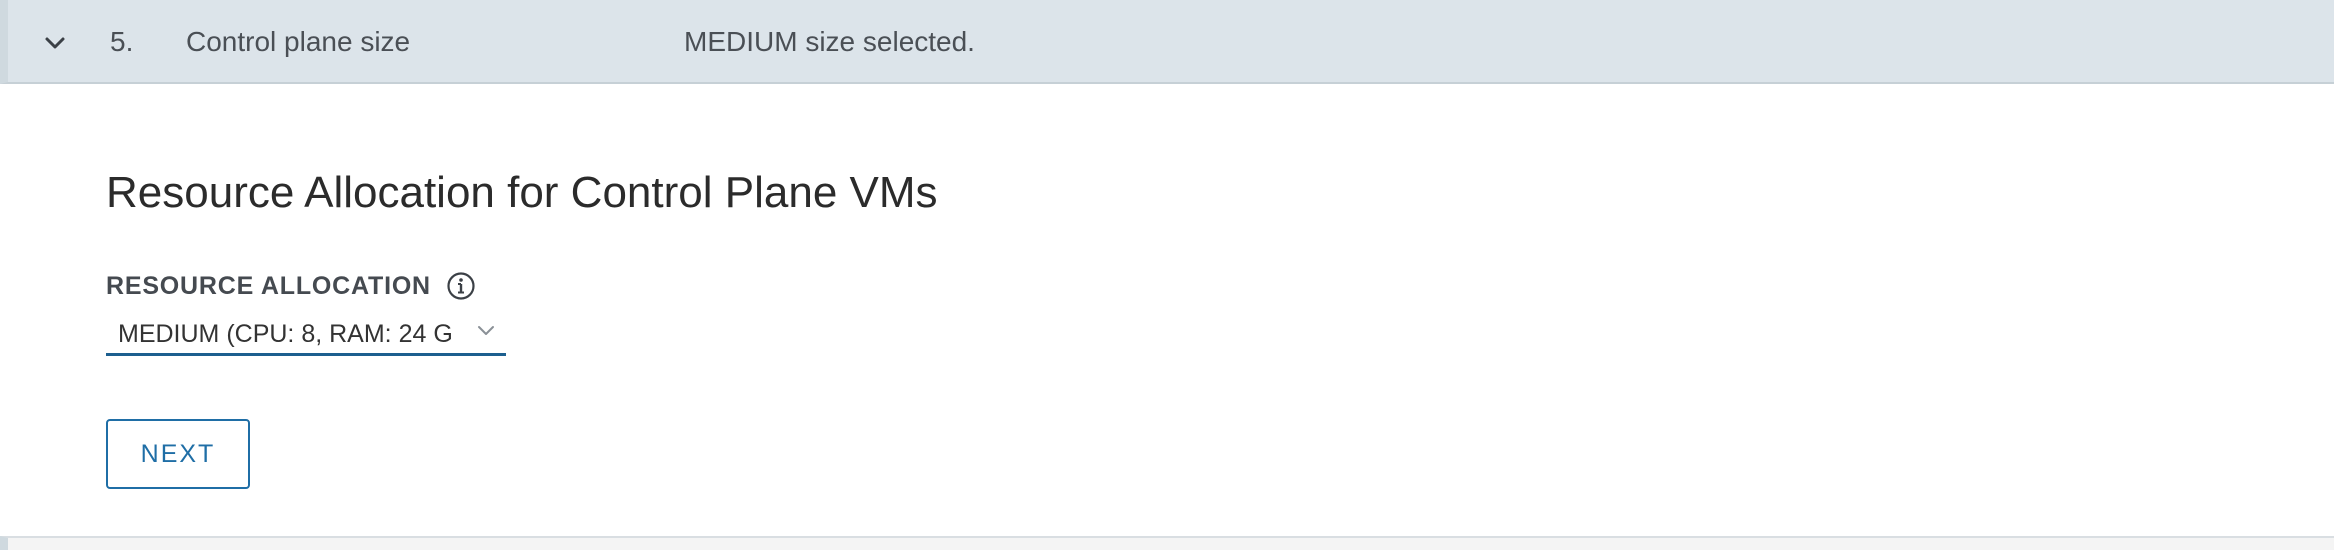 This screenshot has height=550, width=2334. Describe the element at coordinates (298, 41) in the screenshot. I see `step-title: Control plane size` at that location.